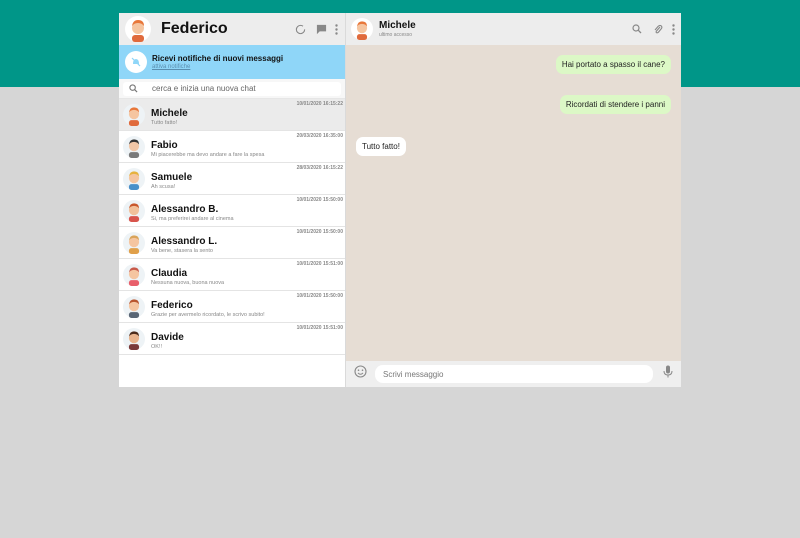 This screenshot has height=538, width=800. What do you see at coordinates (164, 122) in the screenshot?
I see `chat-last-message: Tutto fatto!` at bounding box center [164, 122].